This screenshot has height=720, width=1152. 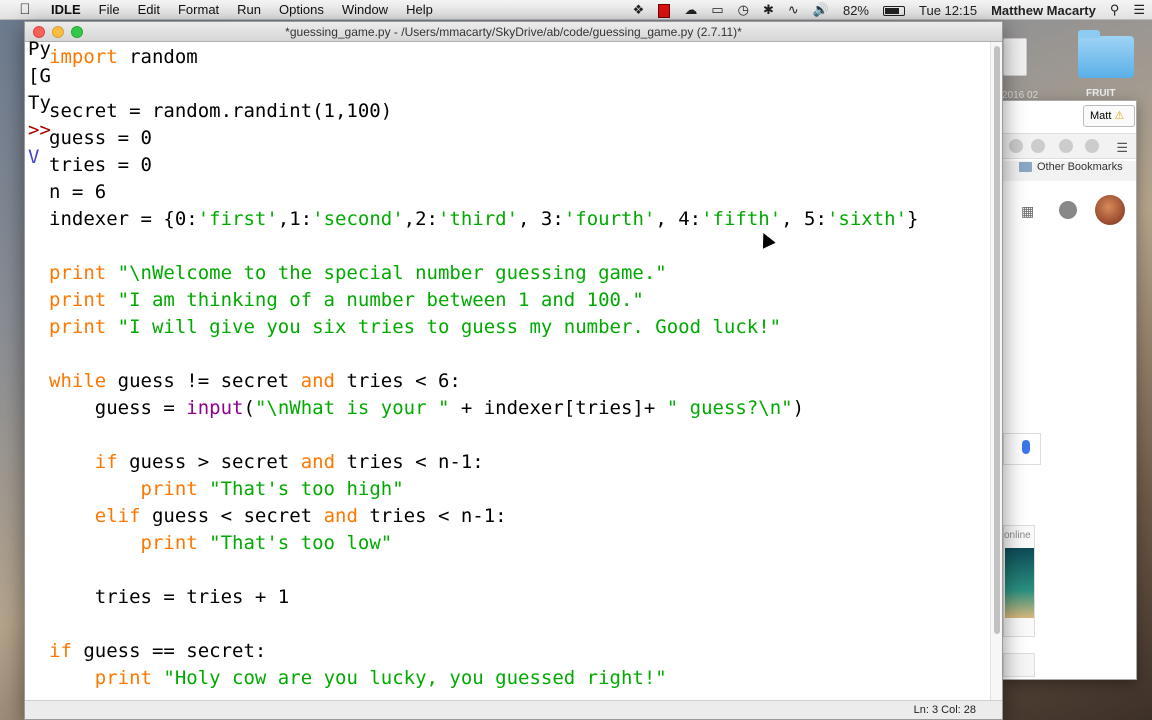 What do you see at coordinates (149, 9) in the screenshot?
I see `menu-edit: Edit` at bounding box center [149, 9].